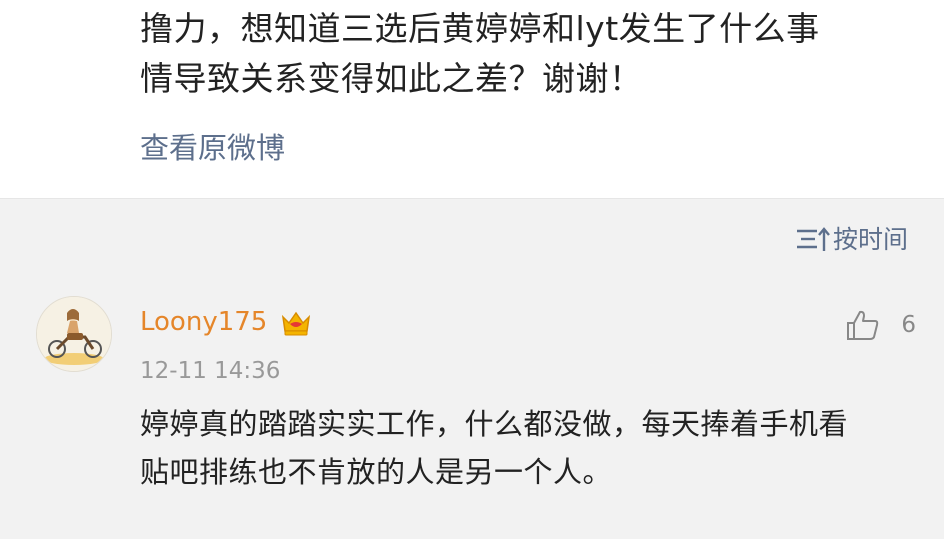 This screenshot has width=944, height=539. What do you see at coordinates (210, 371) in the screenshot?
I see `comment-timestamp: 12-11 14:36` at bounding box center [210, 371].